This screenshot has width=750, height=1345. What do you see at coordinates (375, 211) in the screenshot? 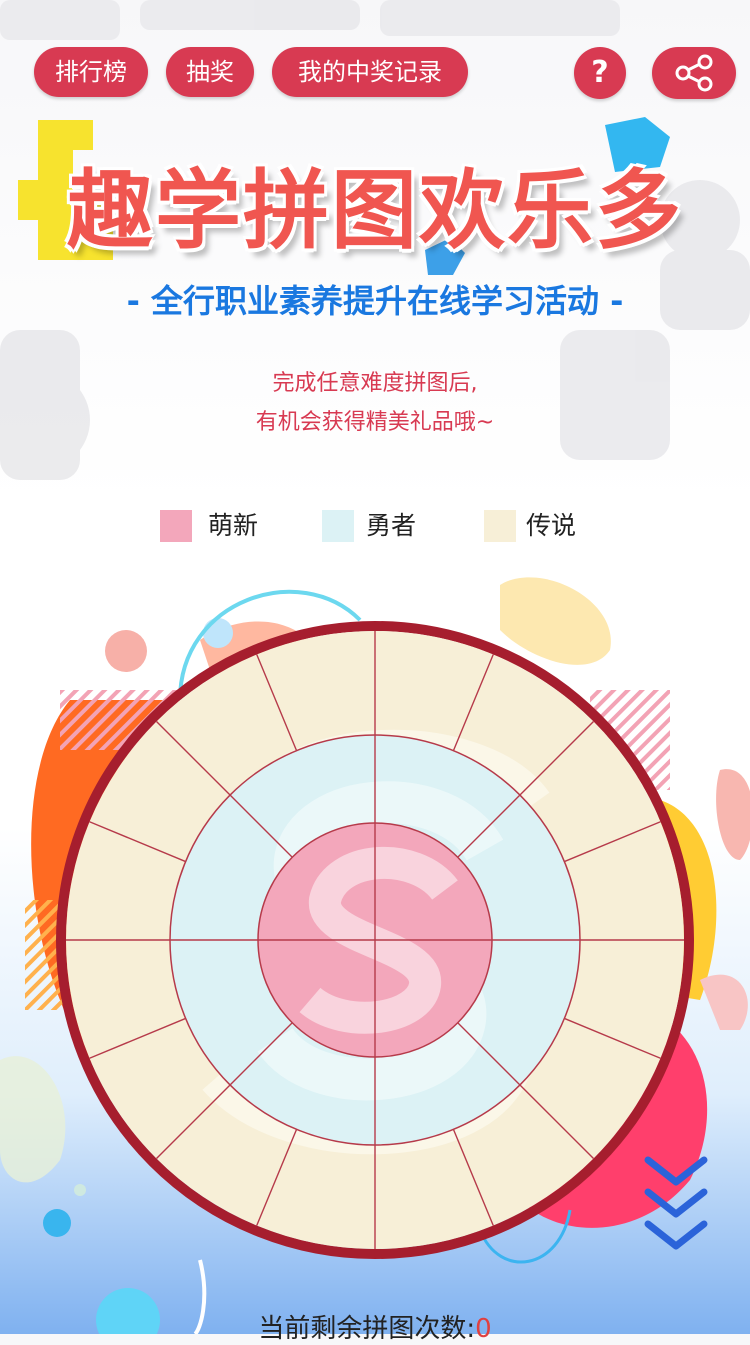
I see `page-title: 趣学拼图欢乐多` at bounding box center [375, 211].